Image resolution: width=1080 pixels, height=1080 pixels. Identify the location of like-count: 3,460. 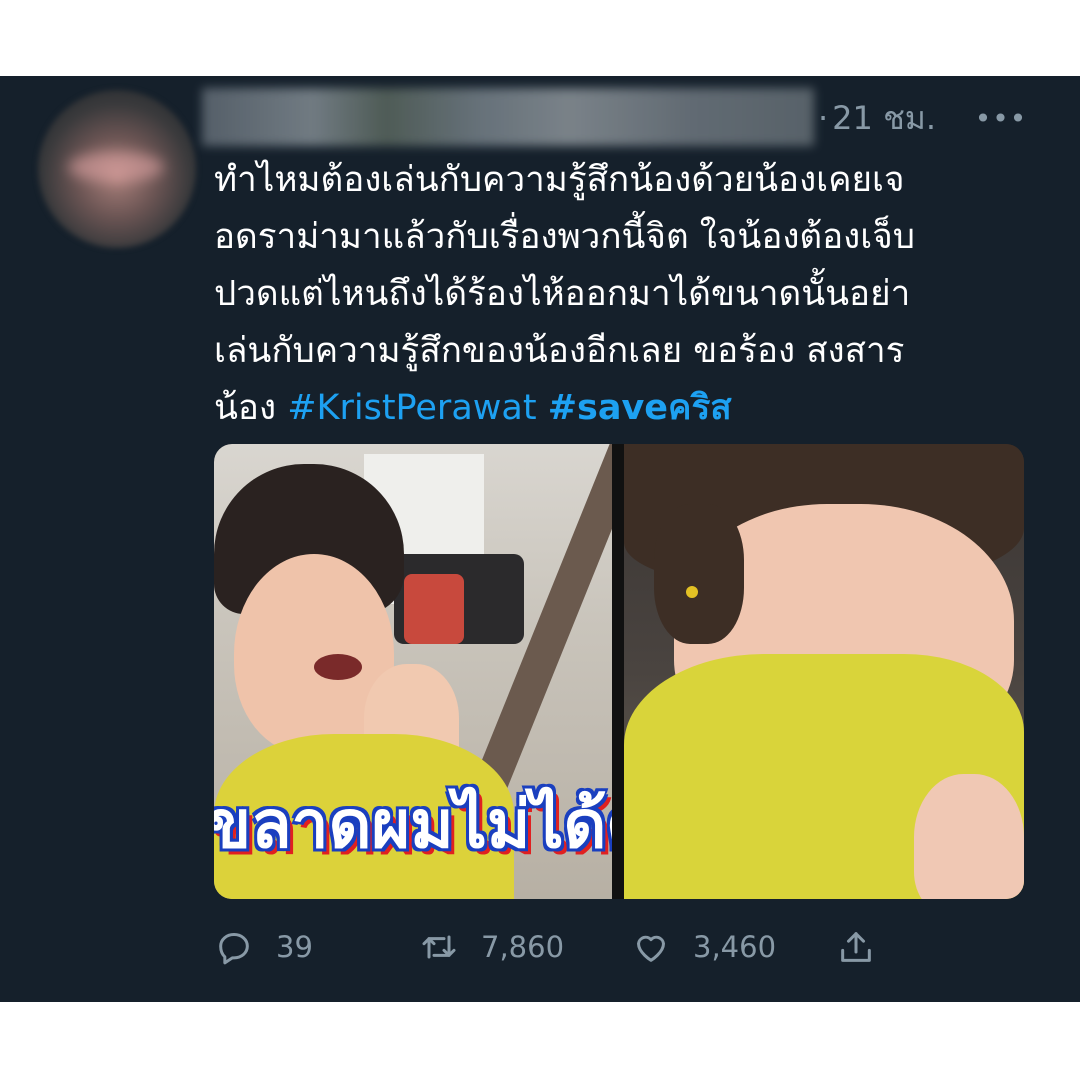
(735, 947).